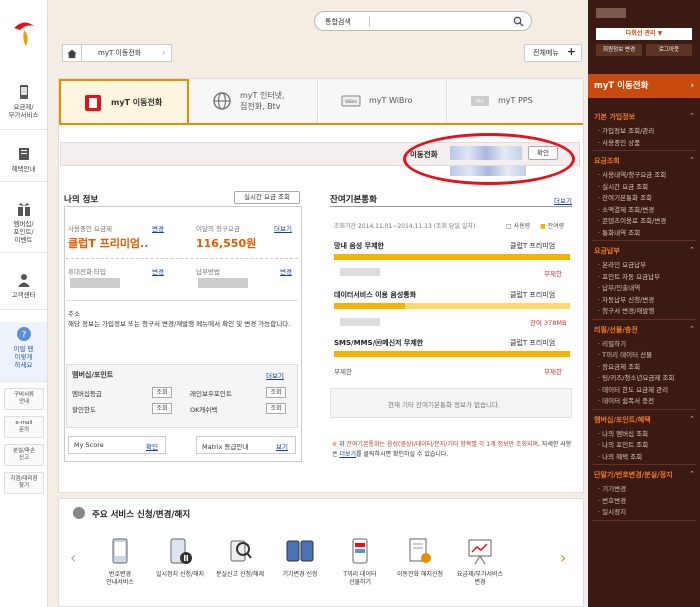 The height and width of the screenshot is (607, 700). I want to click on services-next-arrow-icon: ›, so click(563, 557).